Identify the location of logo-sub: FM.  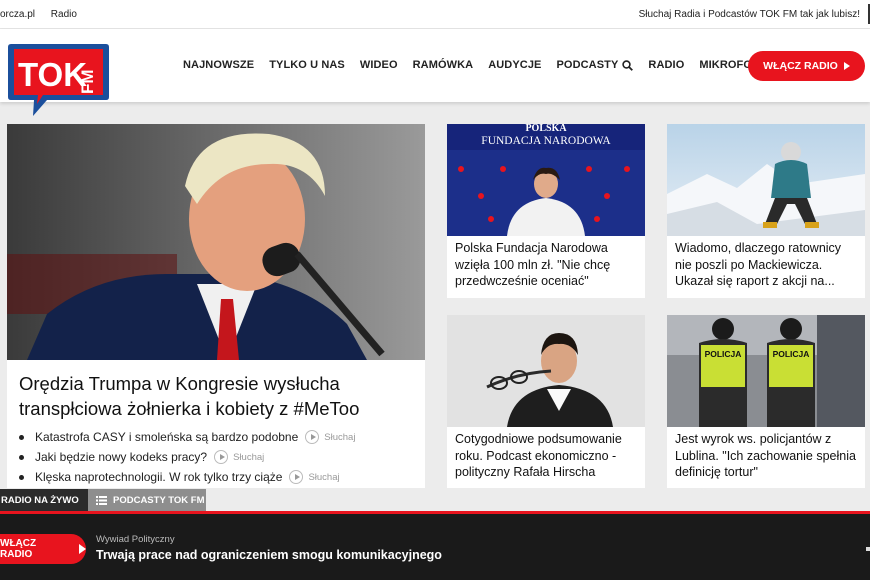
(87, 81).